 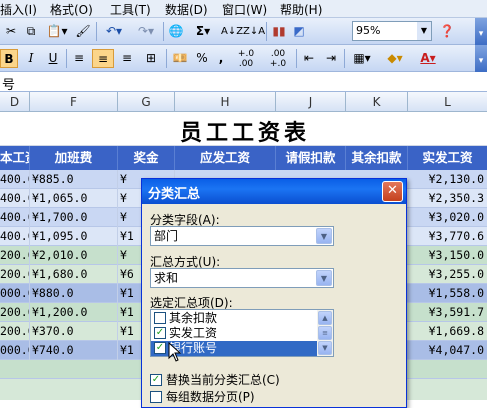 I want to click on paste-icon: 📋▾, so click(x=57, y=31).